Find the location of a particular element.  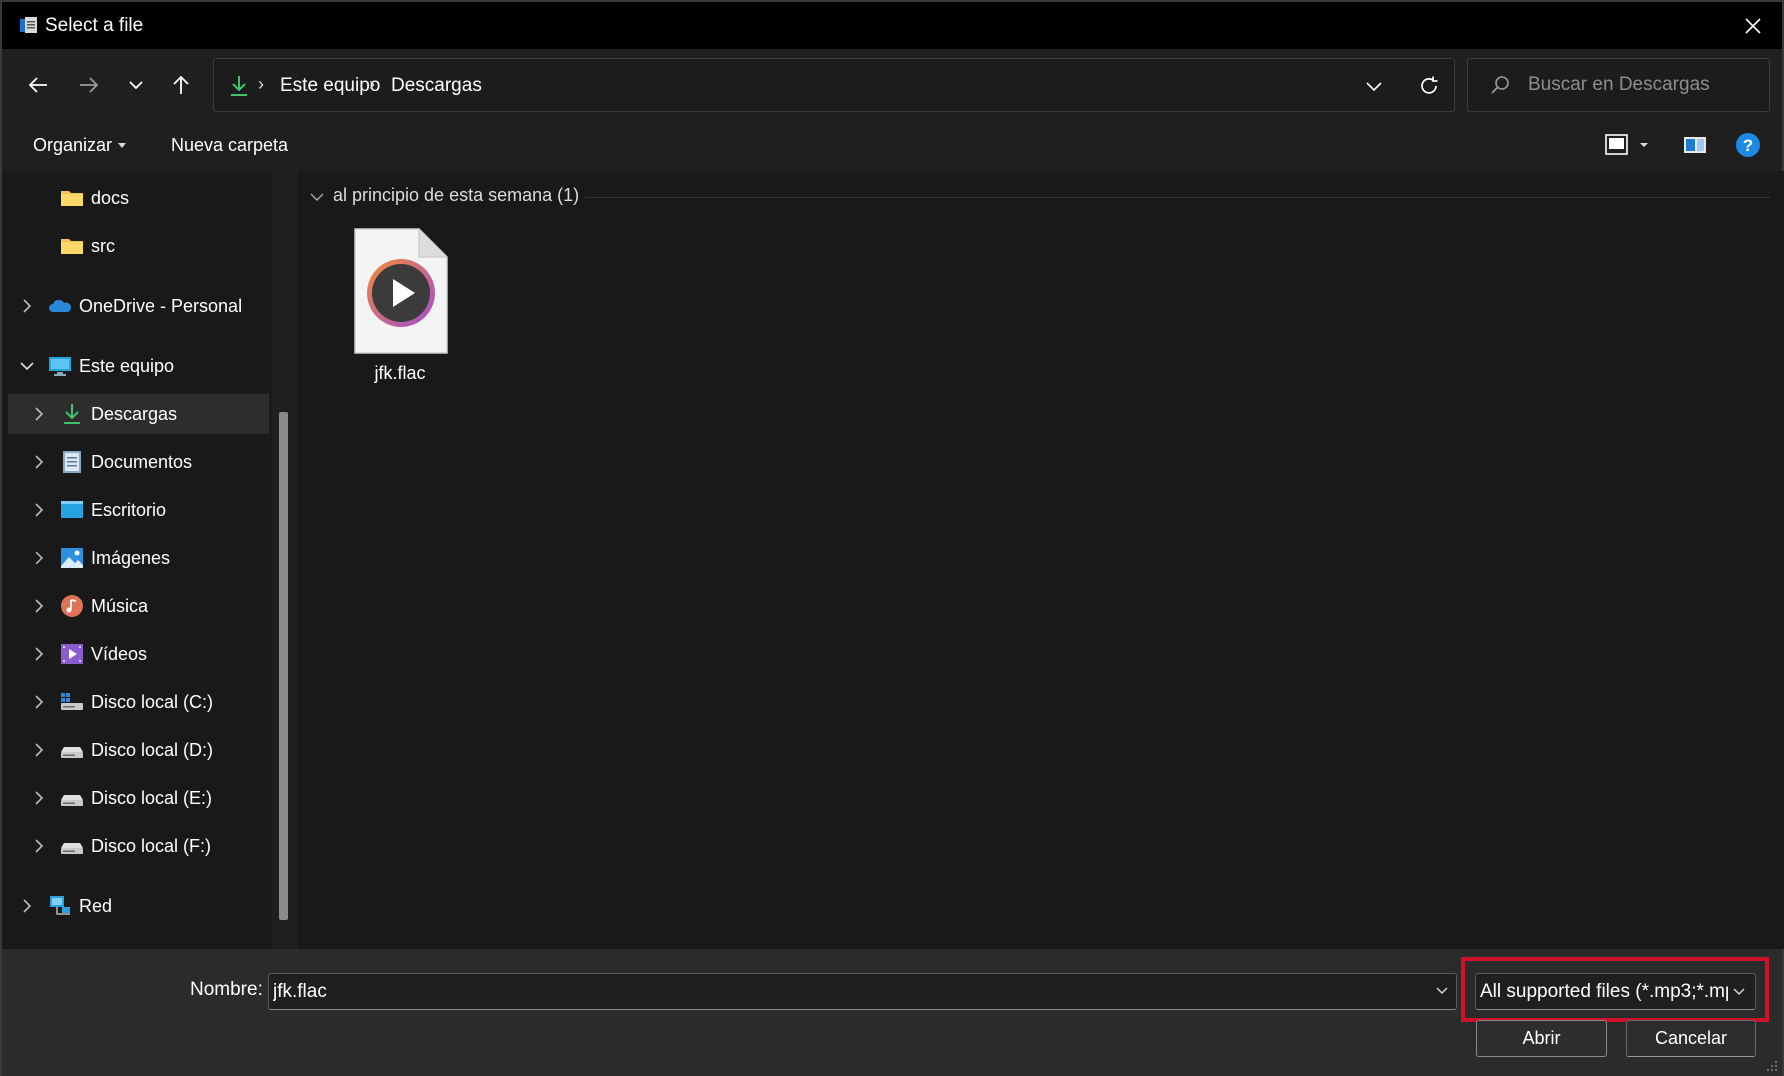

recent-locations-button is located at coordinates (136, 85).